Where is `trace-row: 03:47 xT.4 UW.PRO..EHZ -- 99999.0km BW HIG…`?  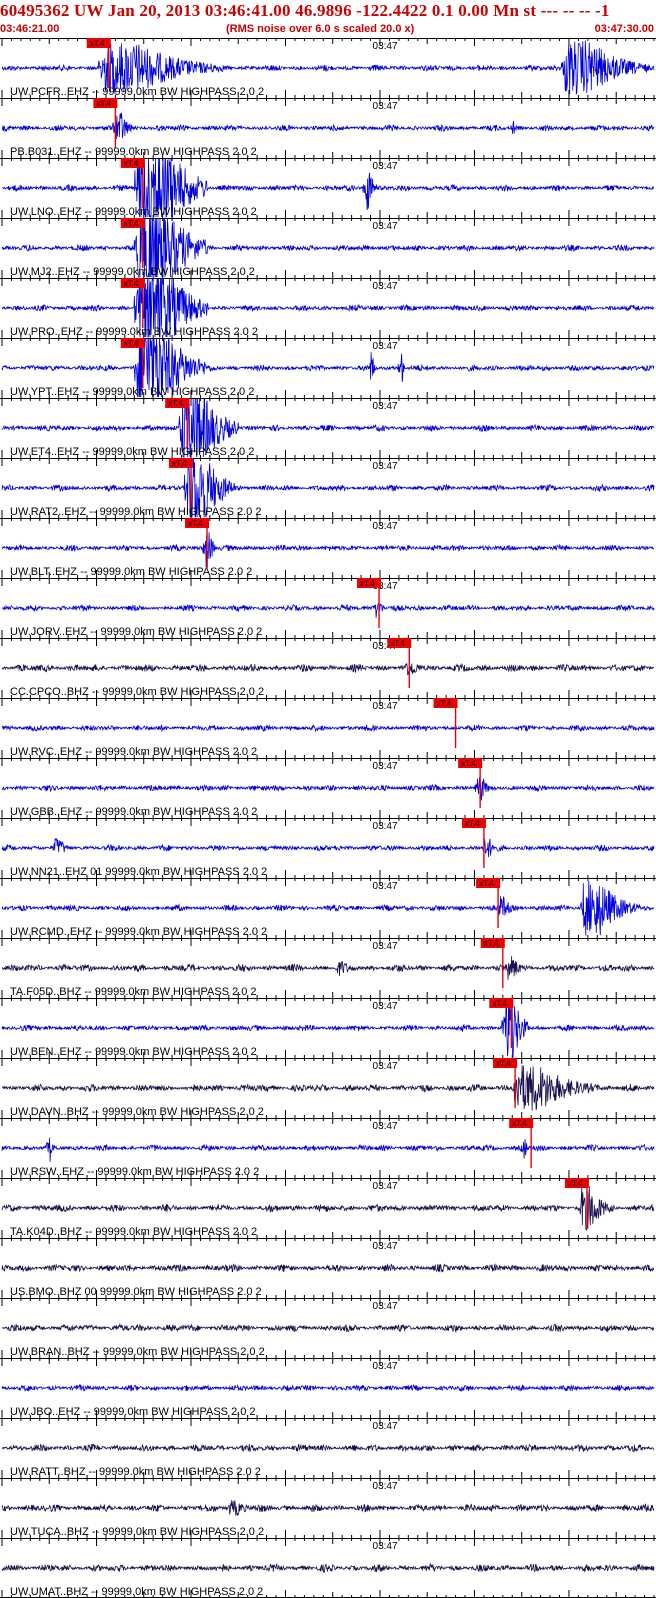
trace-row: 03:47 xT.4 UW.PRO..EHZ -- 99999.0km BW HIG… is located at coordinates (328, 308).